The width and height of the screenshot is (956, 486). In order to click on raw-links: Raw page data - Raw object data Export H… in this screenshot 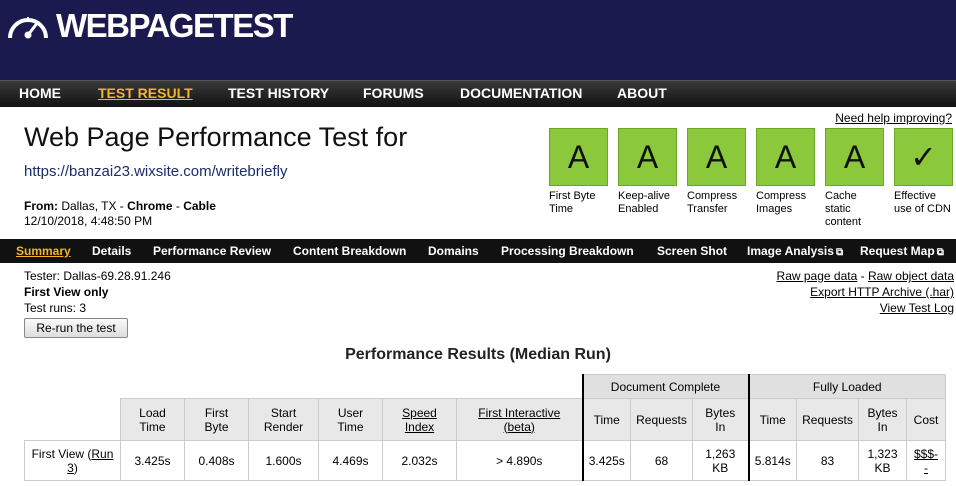, I will do `click(865, 292)`.